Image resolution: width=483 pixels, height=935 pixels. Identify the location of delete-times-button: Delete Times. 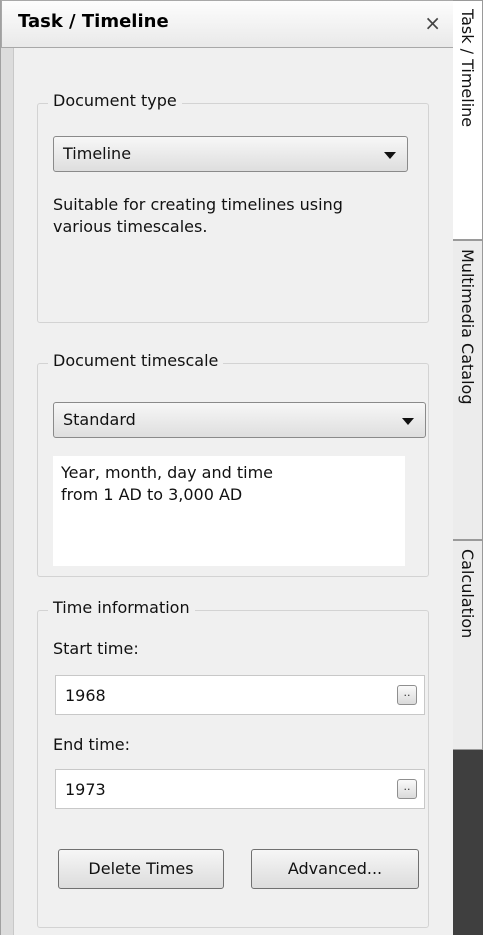
(141, 869).